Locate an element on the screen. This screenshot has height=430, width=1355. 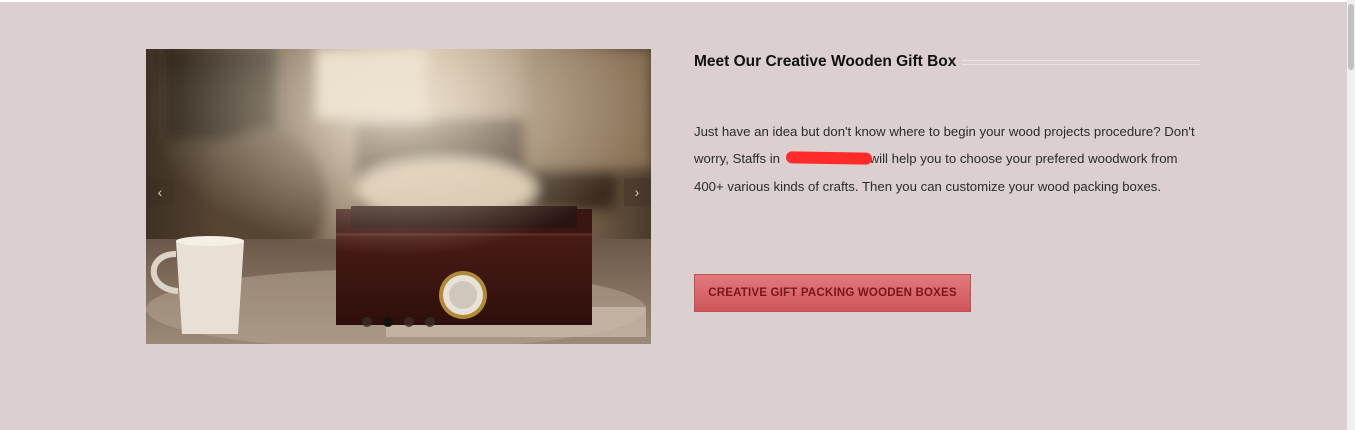
slider-prev-arrow-icon: ‹ is located at coordinates (160, 192).